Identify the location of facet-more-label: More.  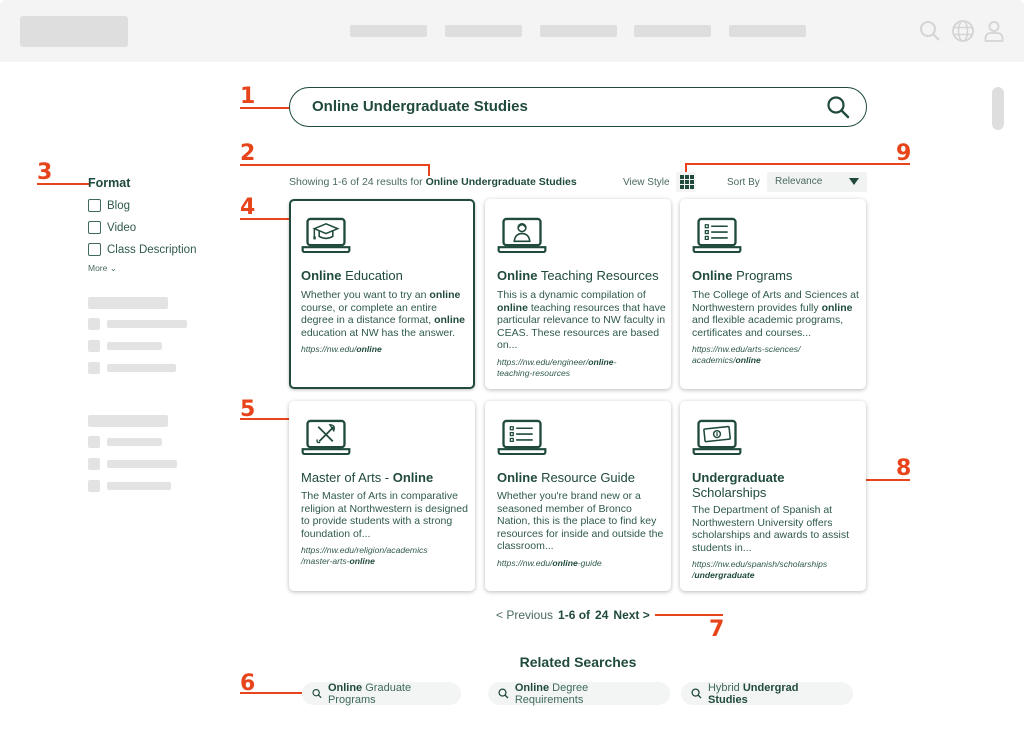
(98, 268).